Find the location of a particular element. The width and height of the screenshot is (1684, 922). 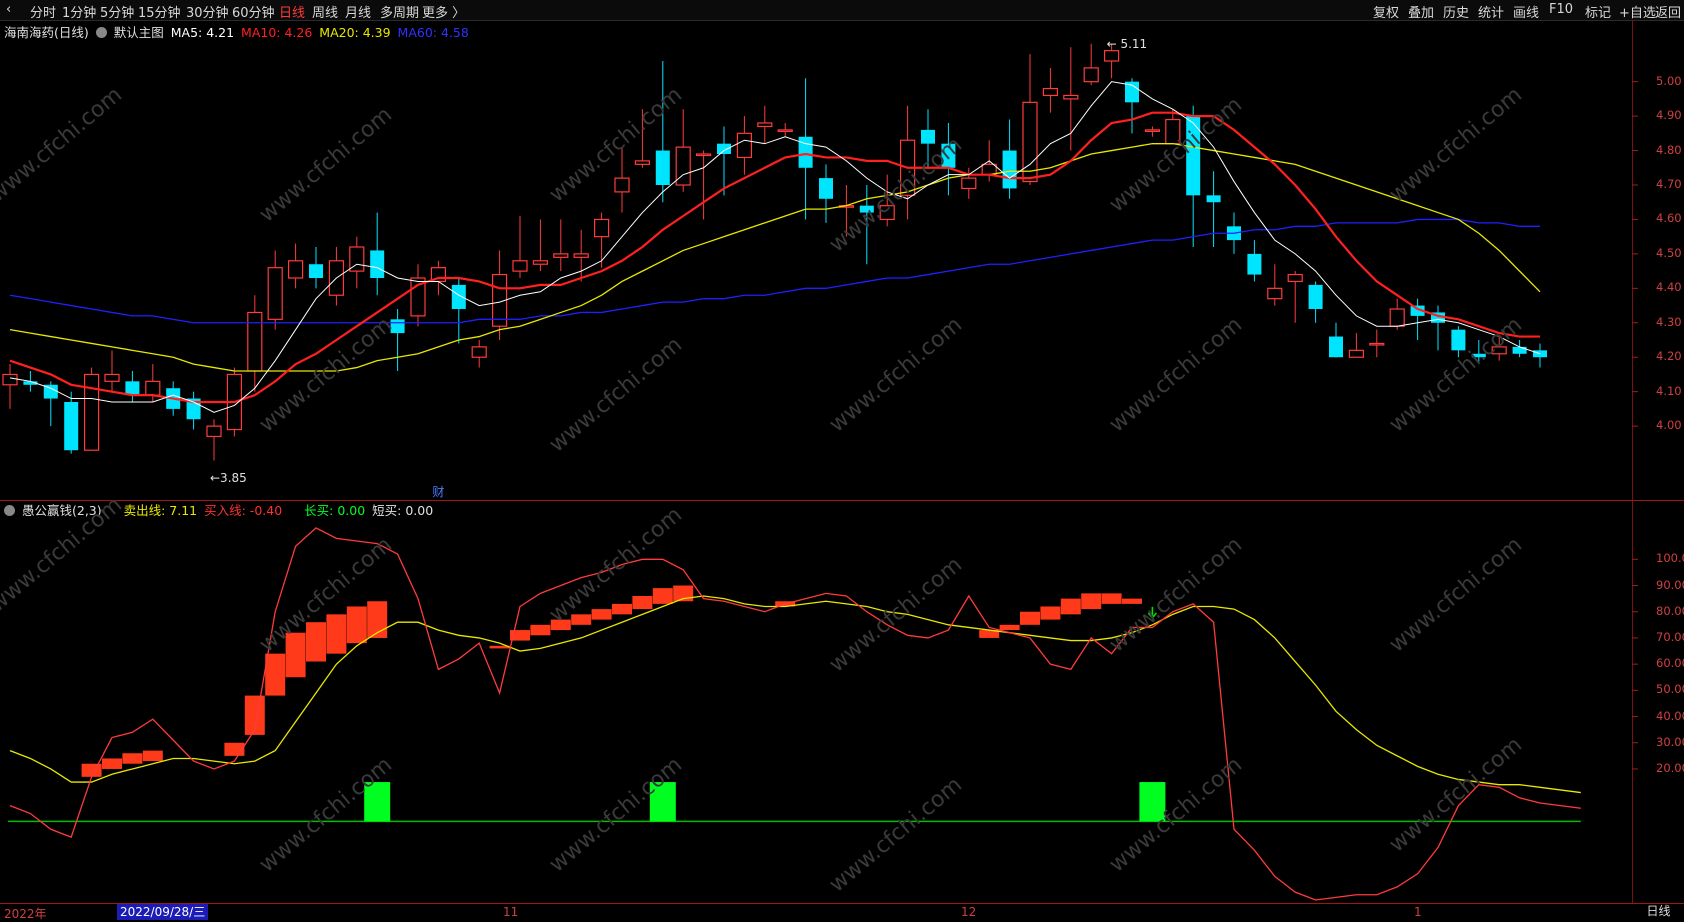

cursor-date: 2022/09/28/三 is located at coordinates (163, 912).